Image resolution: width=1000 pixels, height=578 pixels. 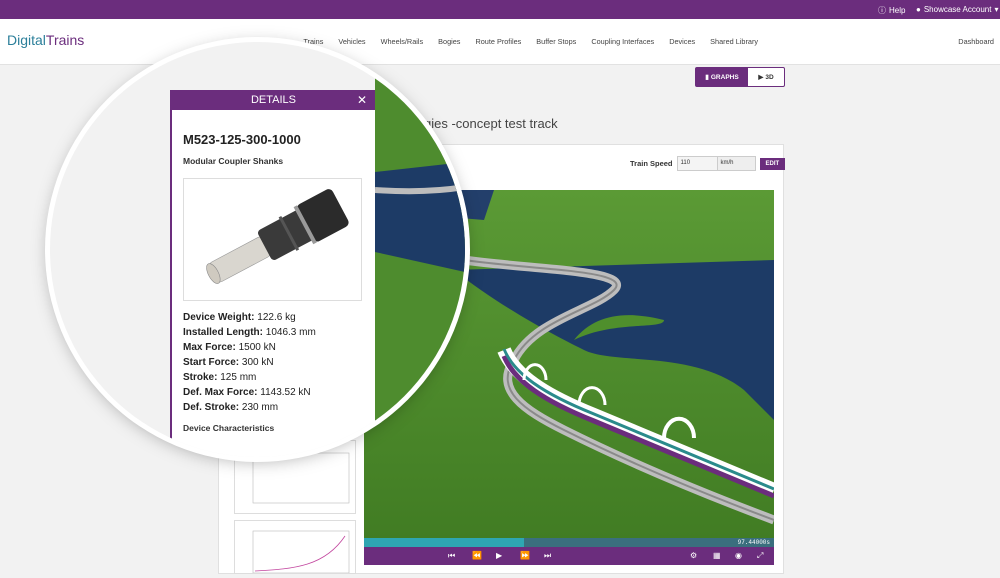 What do you see at coordinates (260, 407) in the screenshot?
I see `spec-value: 230 mm` at bounding box center [260, 407].